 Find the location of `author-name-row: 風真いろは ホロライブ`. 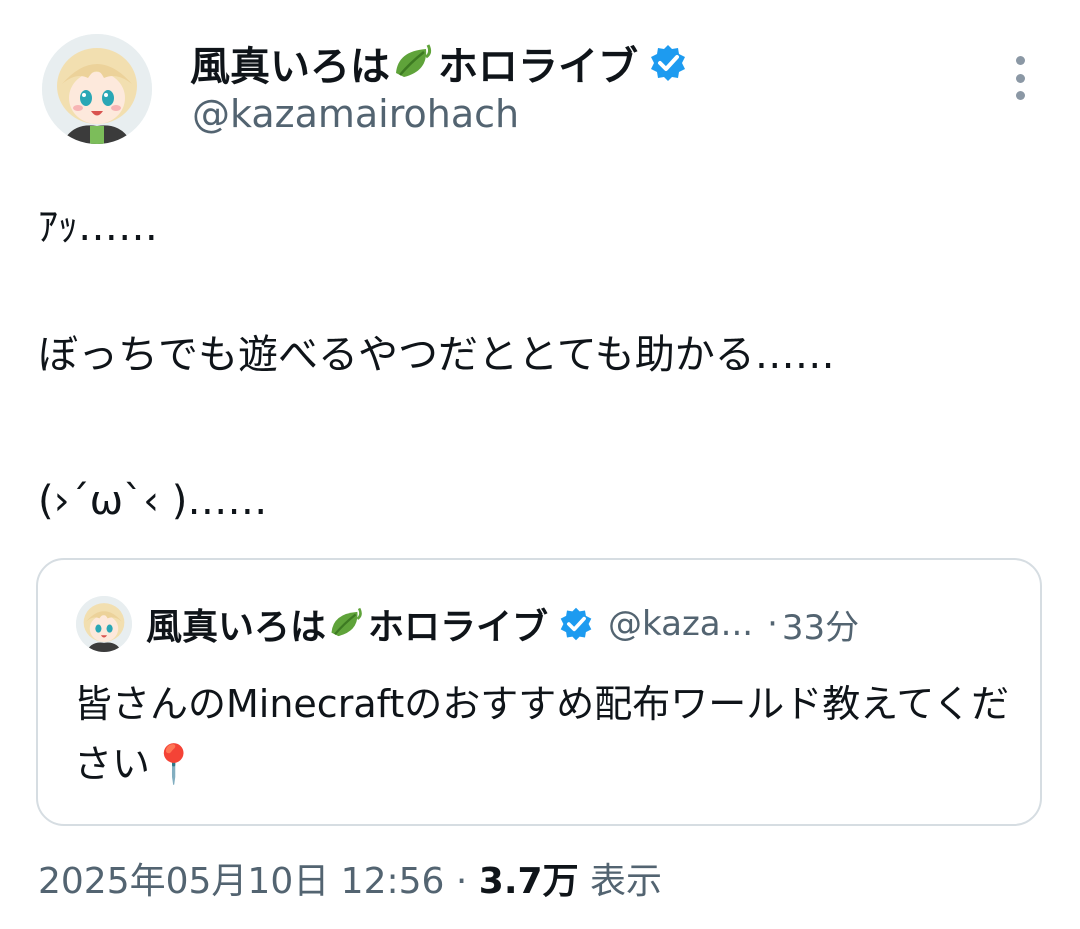

author-name-row: 風真いろは ホロライブ is located at coordinates (439, 63).